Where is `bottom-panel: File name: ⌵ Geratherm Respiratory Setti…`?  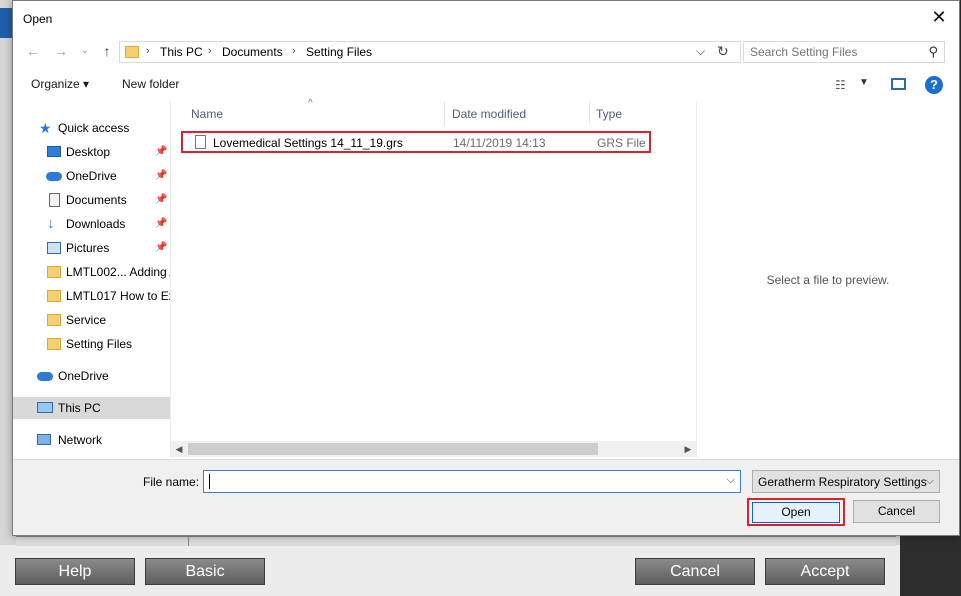
bottom-panel: File name: ⌵ Geratherm Respiratory Setti… is located at coordinates (486, 497).